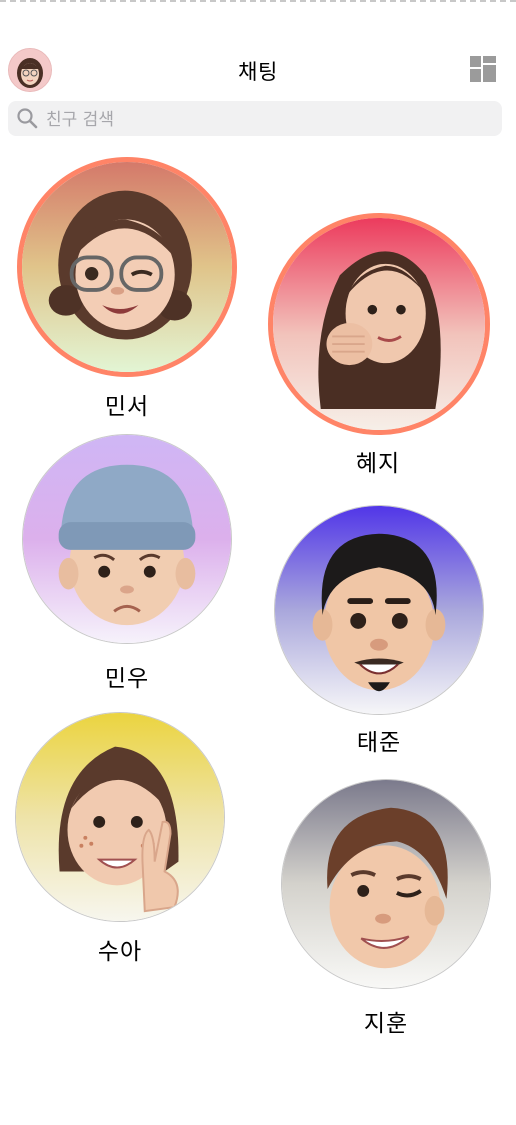 Image resolution: width=516 pixels, height=1125 pixels. Describe the element at coordinates (27, 118) in the screenshot. I see `search-icon` at that location.